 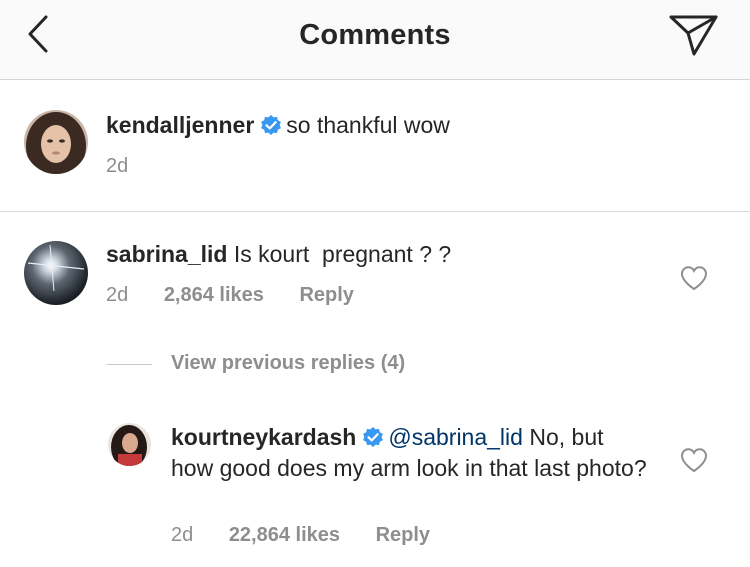 I want to click on divider-line, so click(x=129, y=364).